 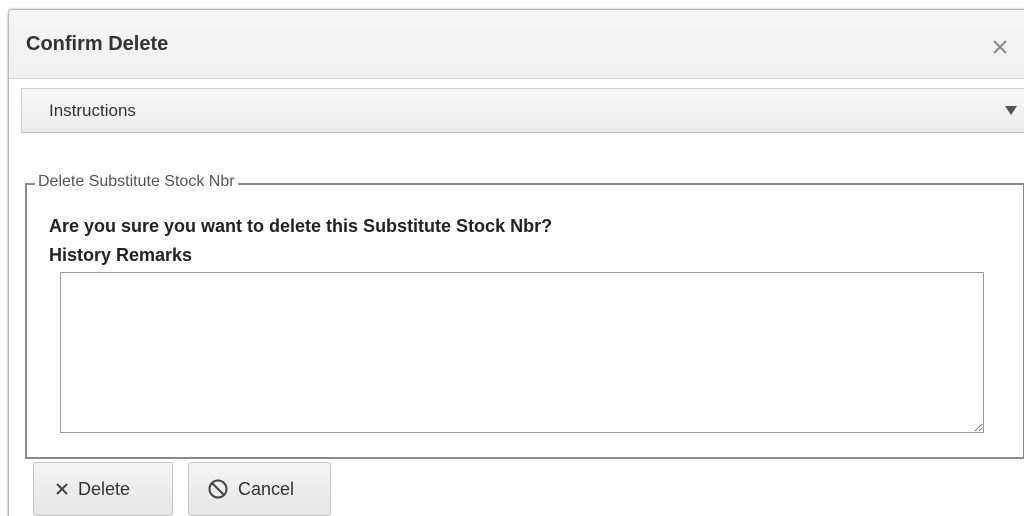 What do you see at coordinates (516, 44) in the screenshot?
I see `dialog-titlebar: Confirm Delete` at bounding box center [516, 44].